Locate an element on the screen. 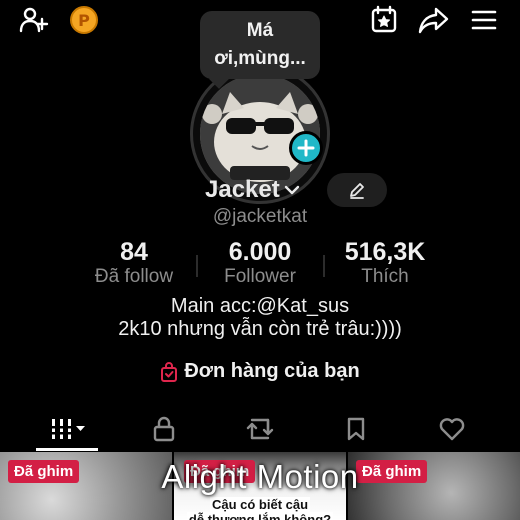 The width and height of the screenshot is (520, 520). coin-icon: P is located at coordinates (84, 20).